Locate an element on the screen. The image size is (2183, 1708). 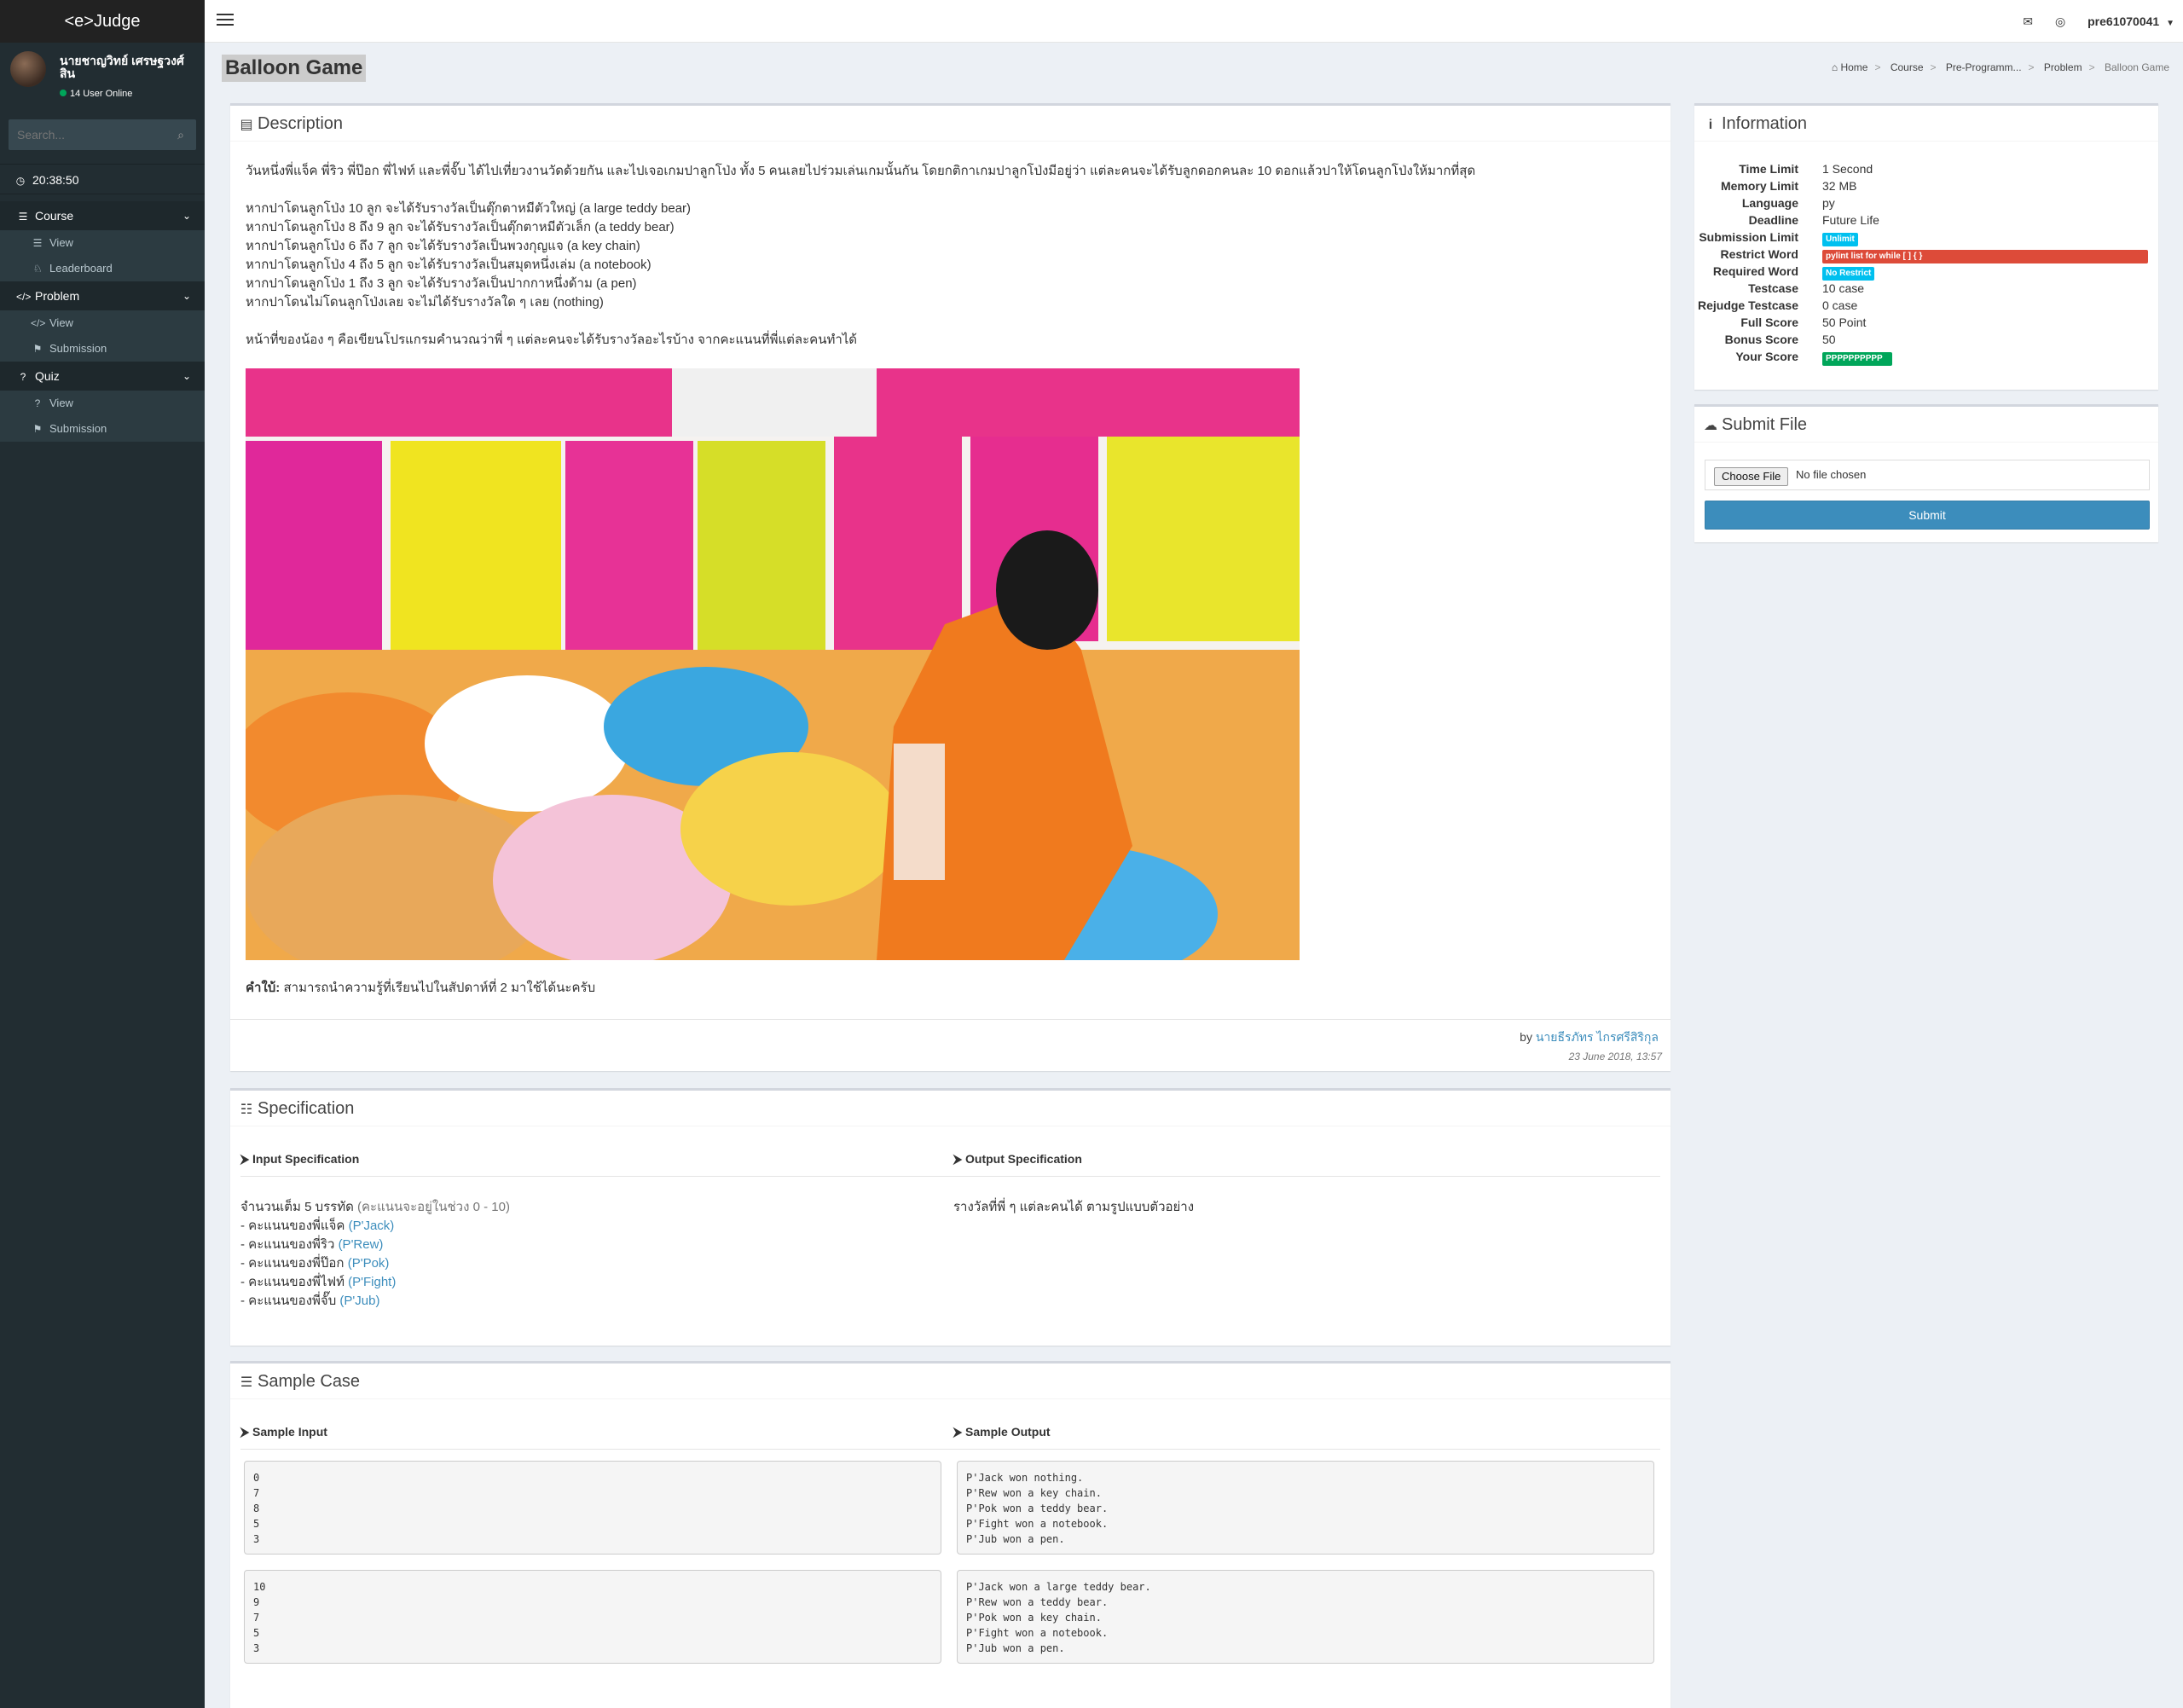
breadcrumb-course: Course is located at coordinates (1907, 67).